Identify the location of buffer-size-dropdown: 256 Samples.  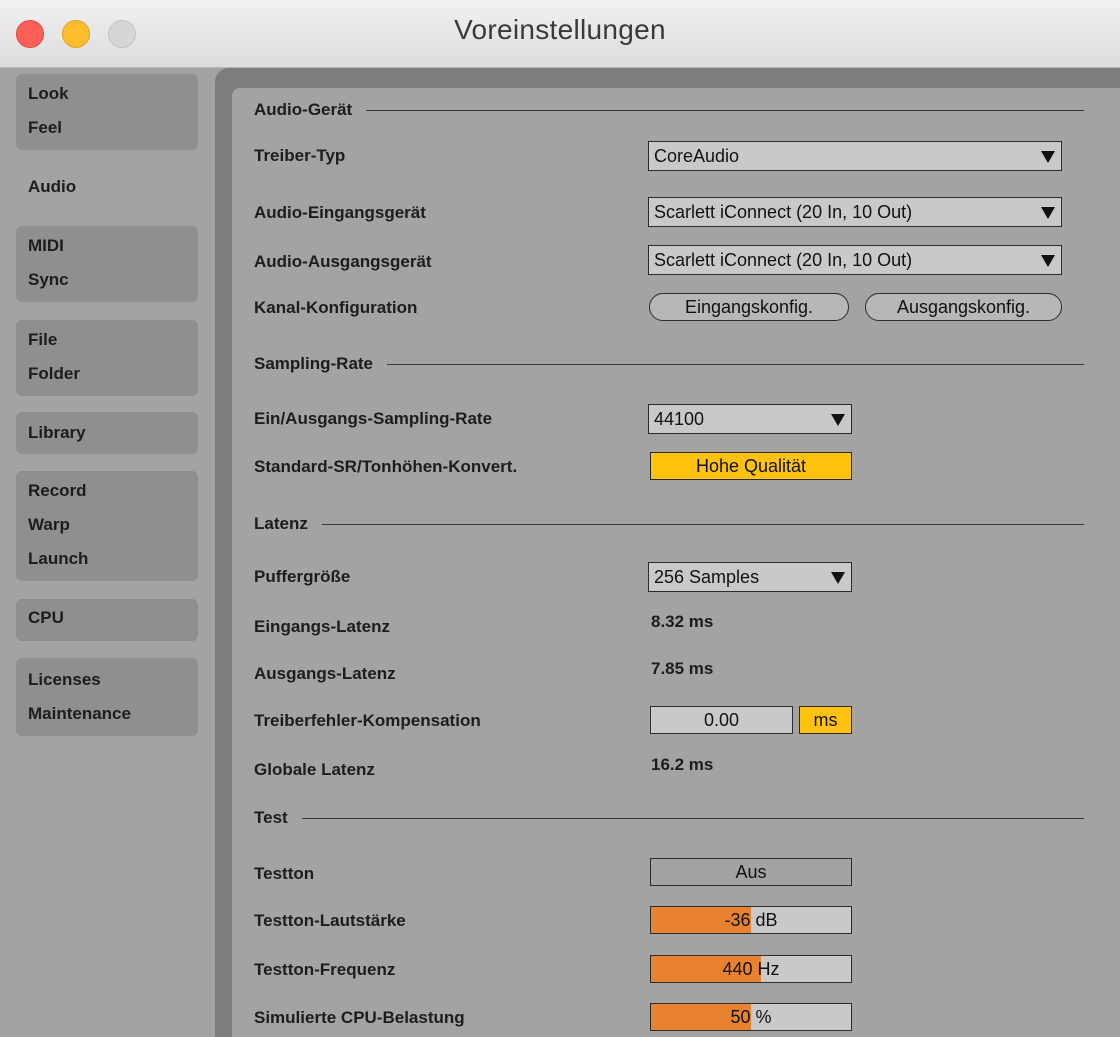
(750, 577).